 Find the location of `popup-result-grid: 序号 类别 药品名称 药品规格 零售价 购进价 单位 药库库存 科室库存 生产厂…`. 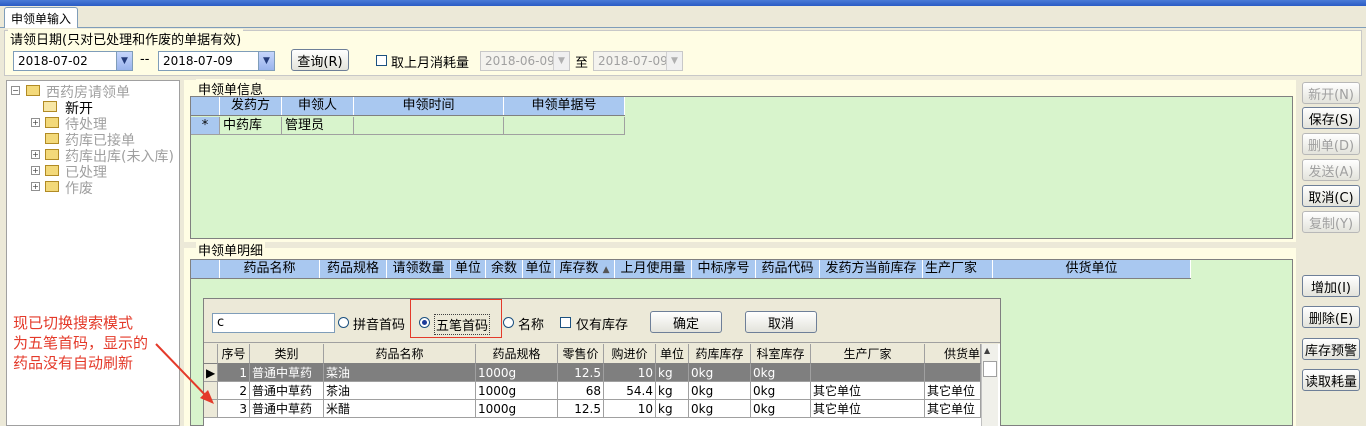

popup-result-grid: 序号 类别 药品名称 药品规格 零售价 购进价 单位 药库库存 科室库存 生产厂… is located at coordinates (602, 385).